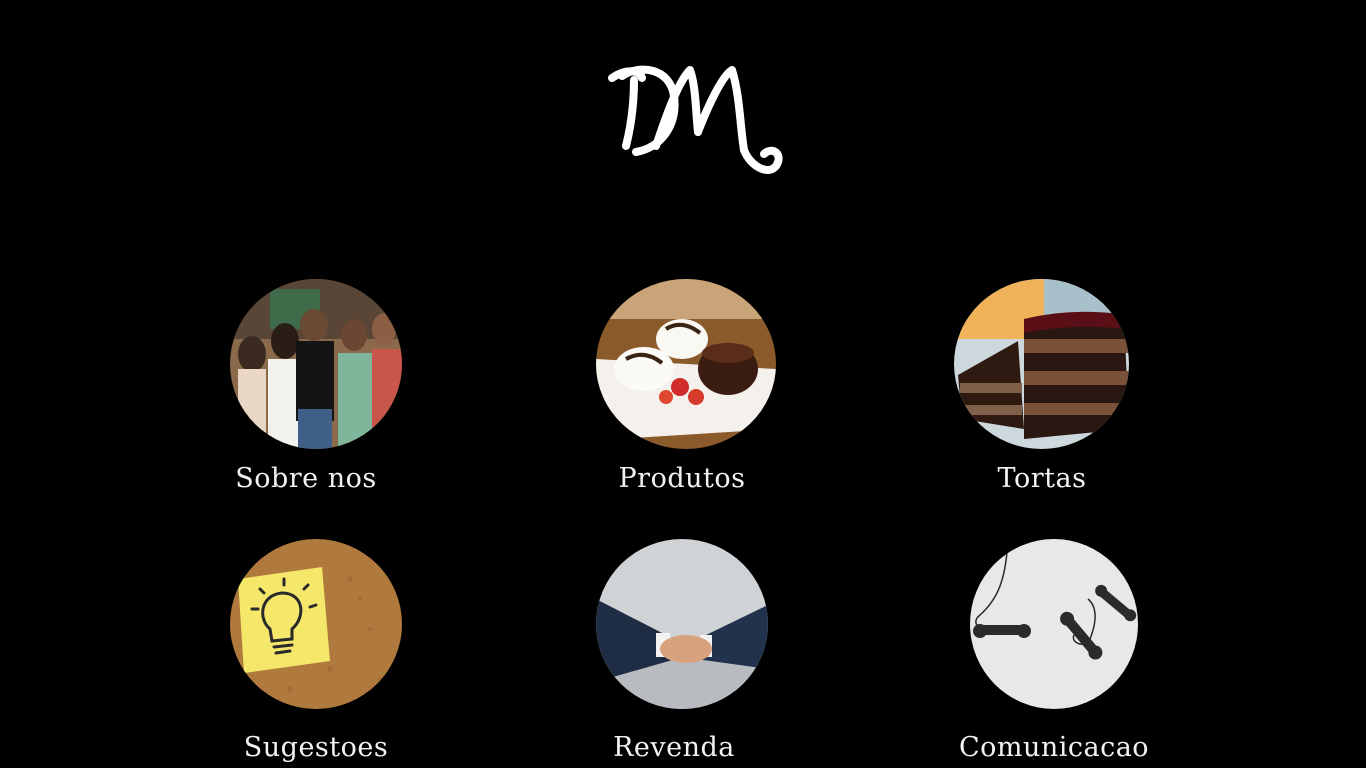  Describe the element at coordinates (1042, 478) in the screenshot. I see `menu-item-label: Tortas` at that location.